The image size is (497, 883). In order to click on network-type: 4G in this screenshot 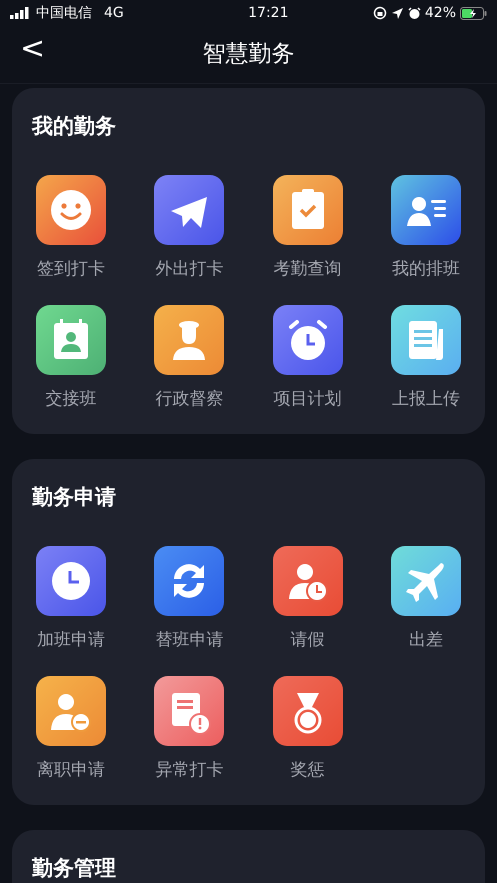, I will do `click(114, 13)`.